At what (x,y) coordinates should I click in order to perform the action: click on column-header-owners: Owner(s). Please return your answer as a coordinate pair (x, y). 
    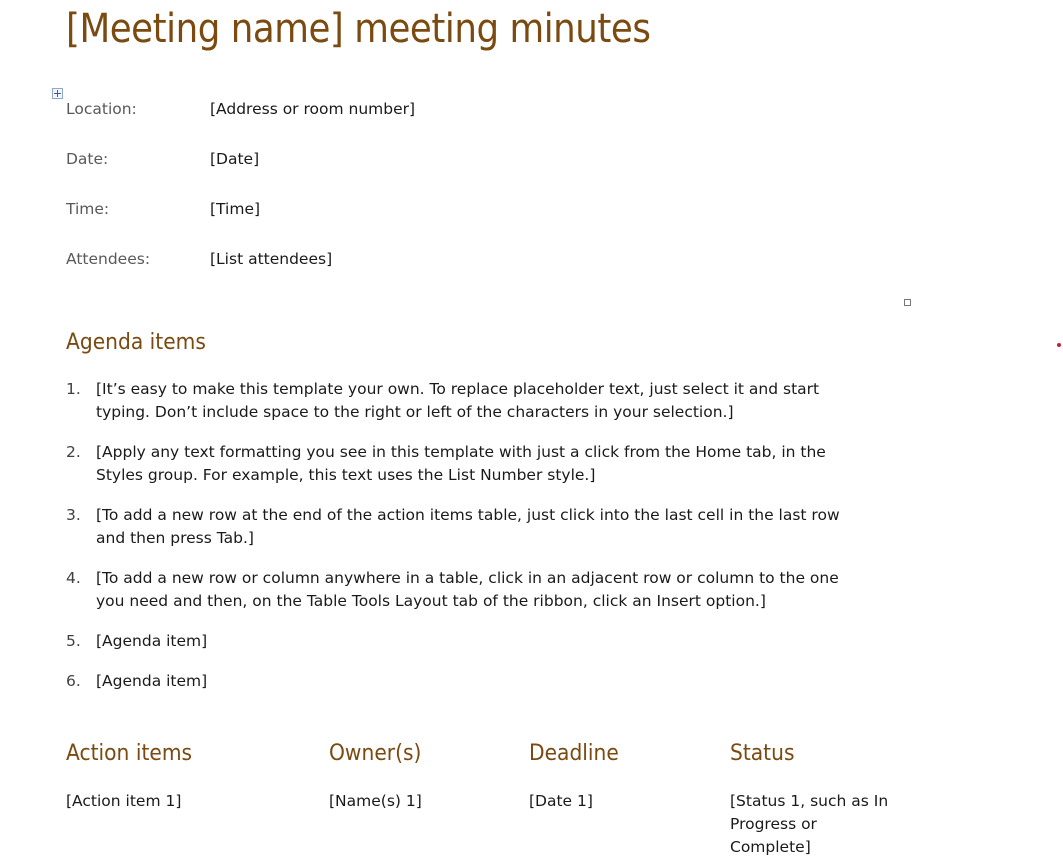
    Looking at the image, I should click on (375, 753).